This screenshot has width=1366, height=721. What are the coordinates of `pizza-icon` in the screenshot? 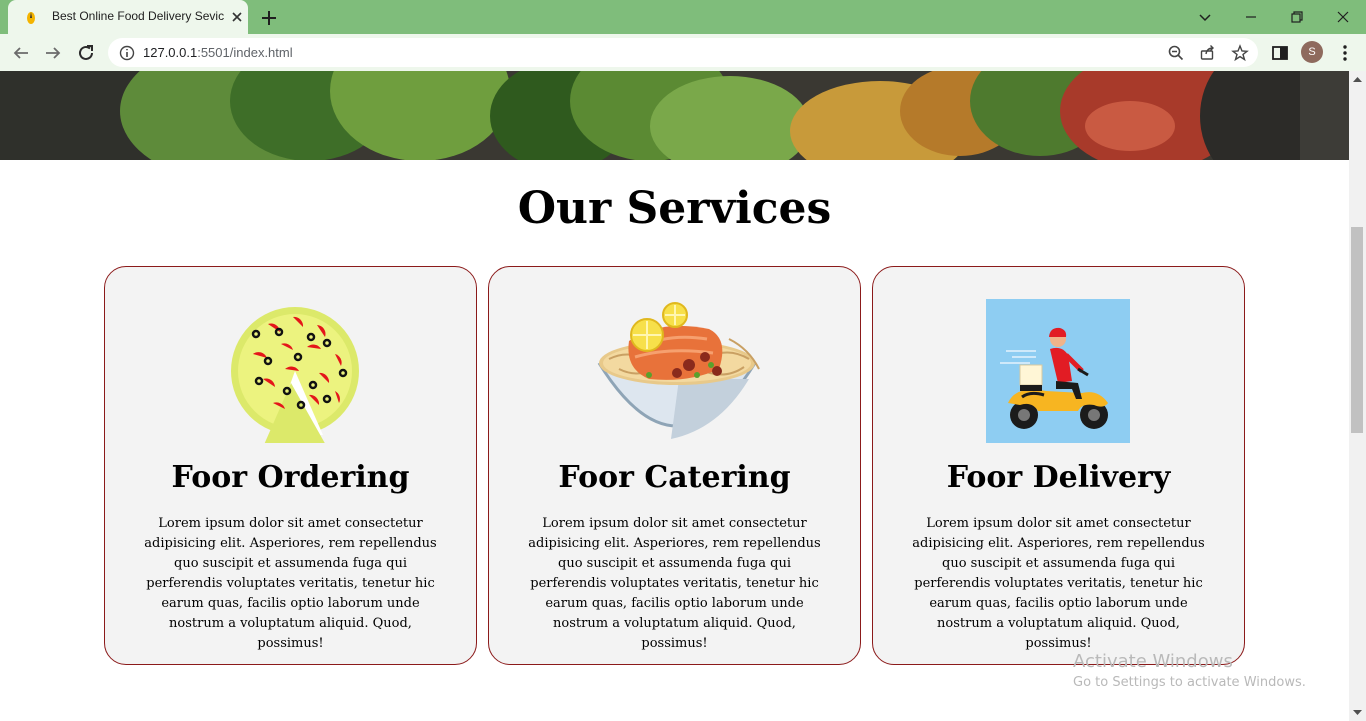 It's located at (295, 375).